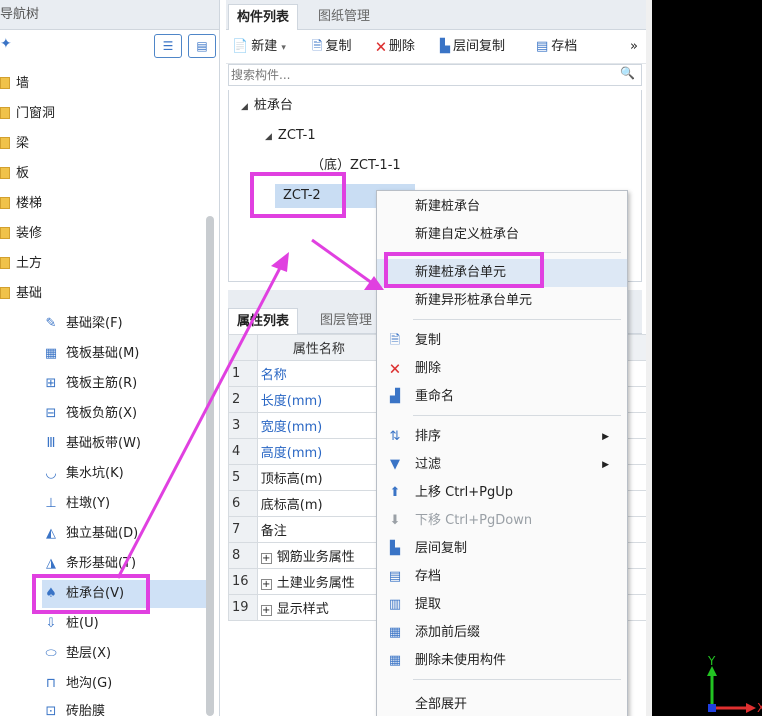  I want to click on nav-item-foundation-beam: ✎ 基础梁(F), so click(127, 324).